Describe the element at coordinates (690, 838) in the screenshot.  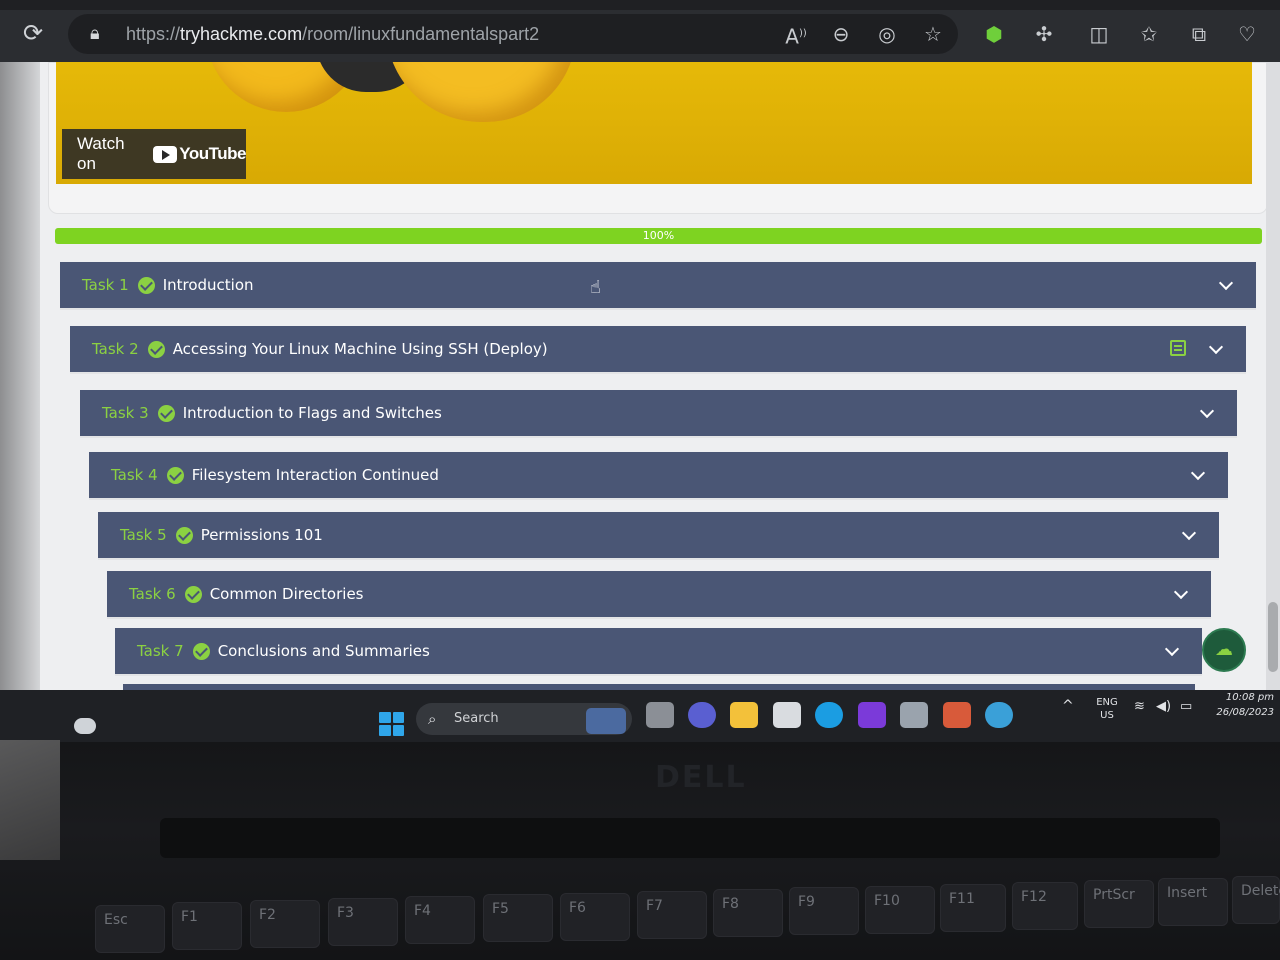
I see `laptop-hinge` at that location.